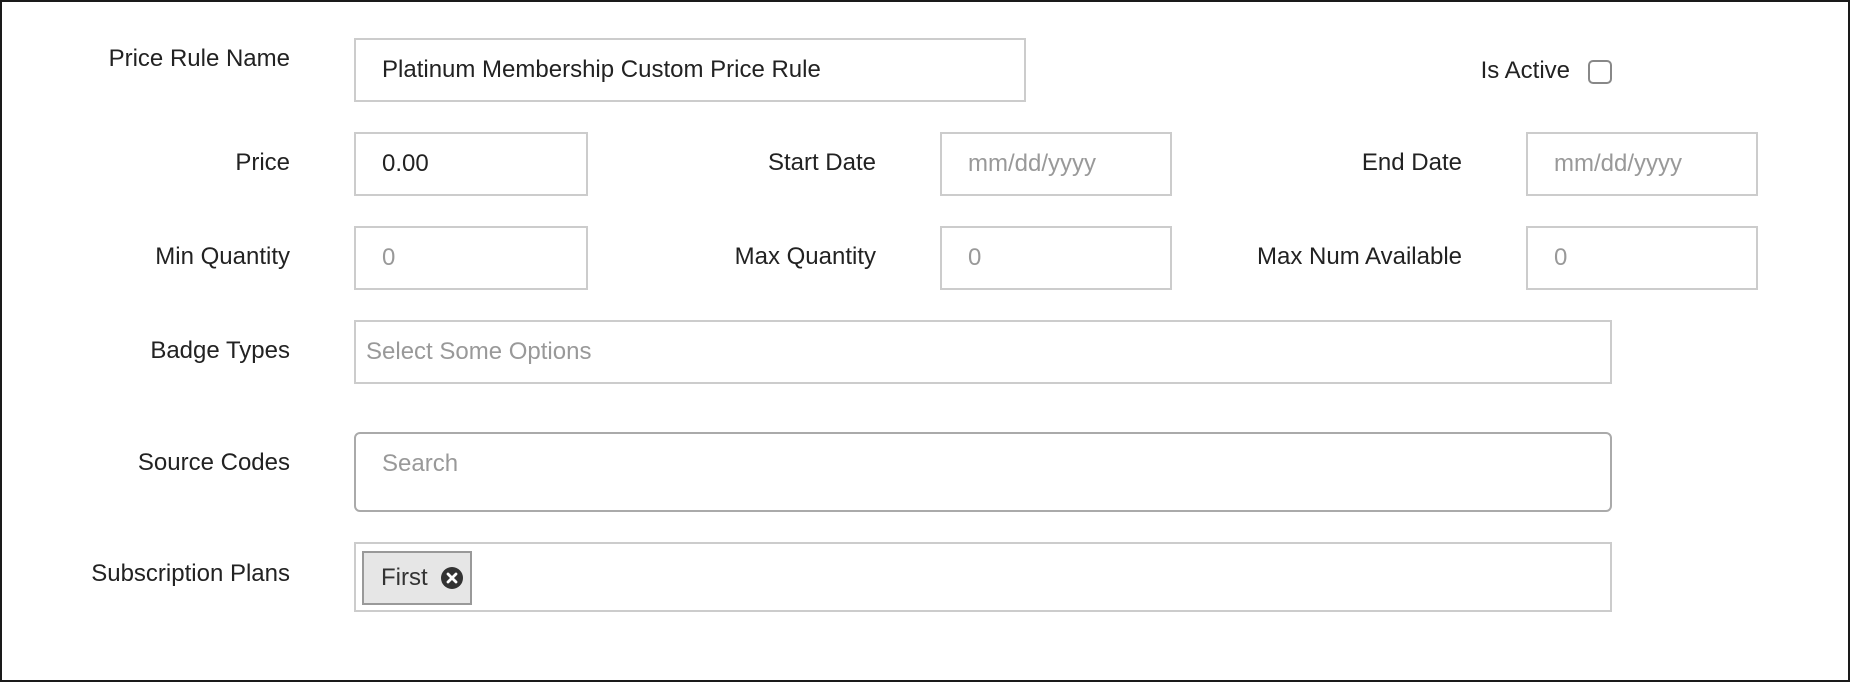 The height and width of the screenshot is (682, 1850). What do you see at coordinates (1600, 72) in the screenshot?
I see `is-active-checkbox` at bounding box center [1600, 72].